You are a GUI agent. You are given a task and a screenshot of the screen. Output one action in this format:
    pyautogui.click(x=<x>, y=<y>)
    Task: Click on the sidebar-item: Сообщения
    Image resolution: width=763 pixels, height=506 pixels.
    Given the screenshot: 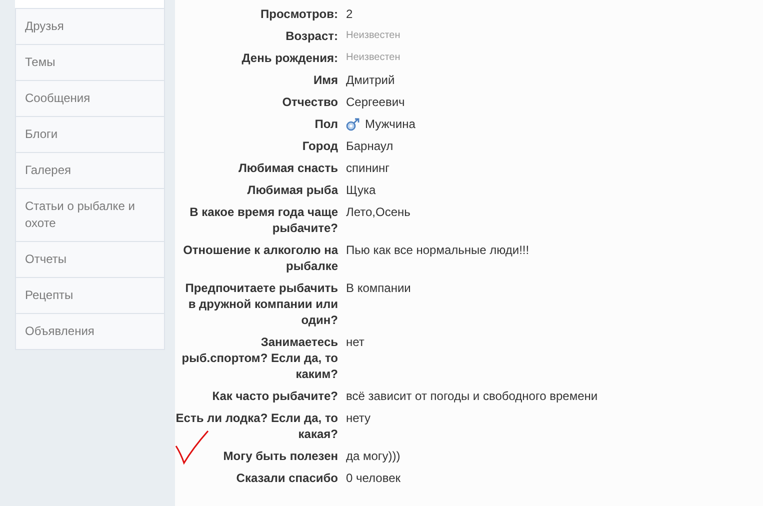 What is the action you would take?
    pyautogui.click(x=89, y=98)
    